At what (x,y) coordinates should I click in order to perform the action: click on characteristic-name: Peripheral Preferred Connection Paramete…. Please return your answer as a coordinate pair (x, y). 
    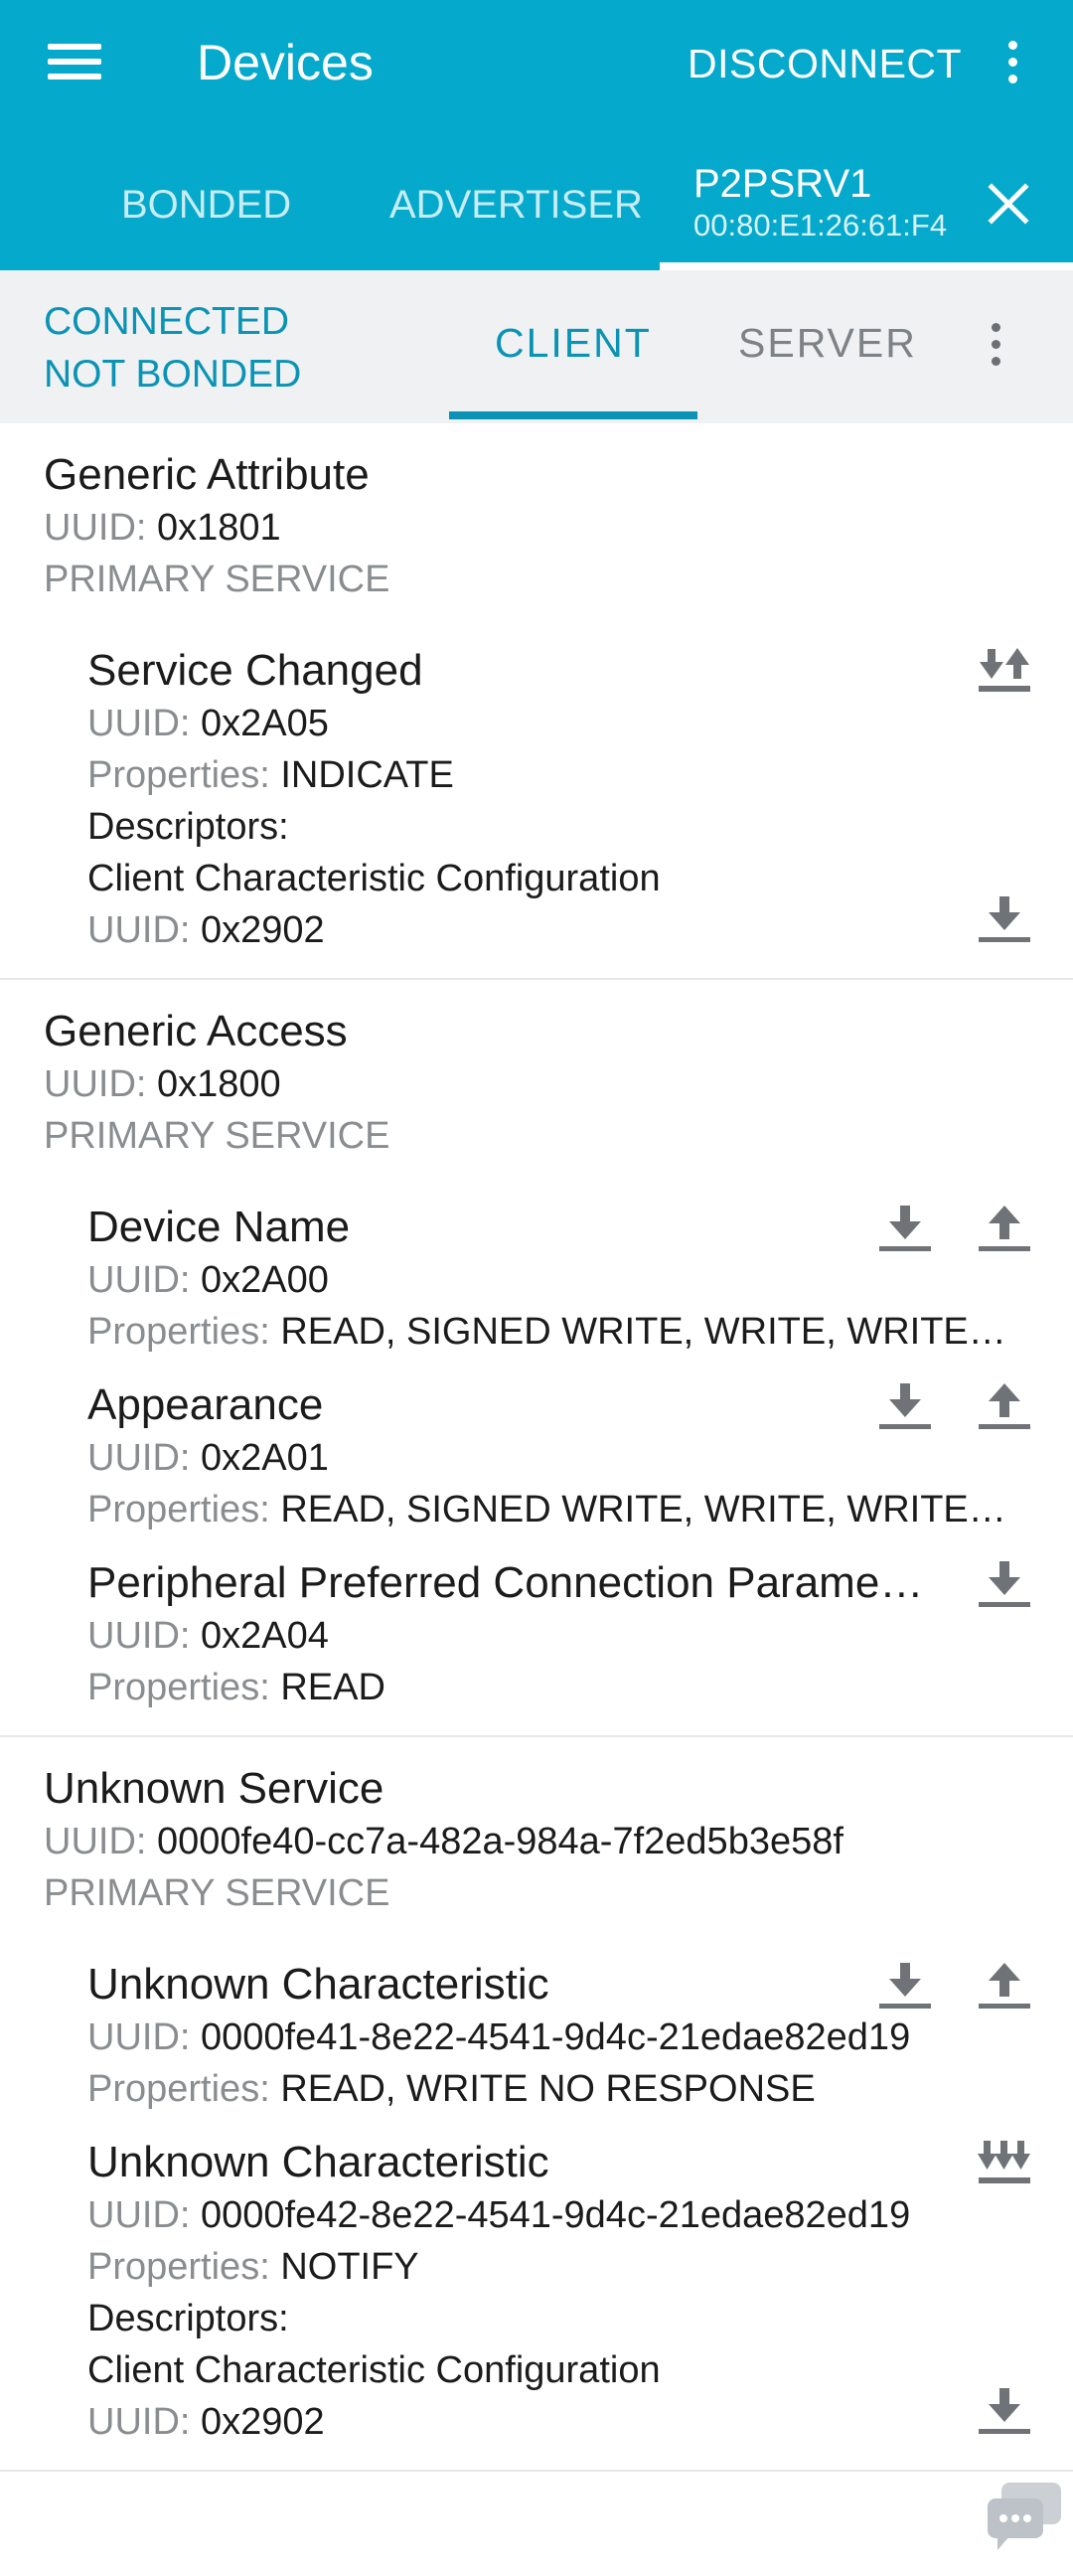
    Looking at the image, I should click on (509, 1582).